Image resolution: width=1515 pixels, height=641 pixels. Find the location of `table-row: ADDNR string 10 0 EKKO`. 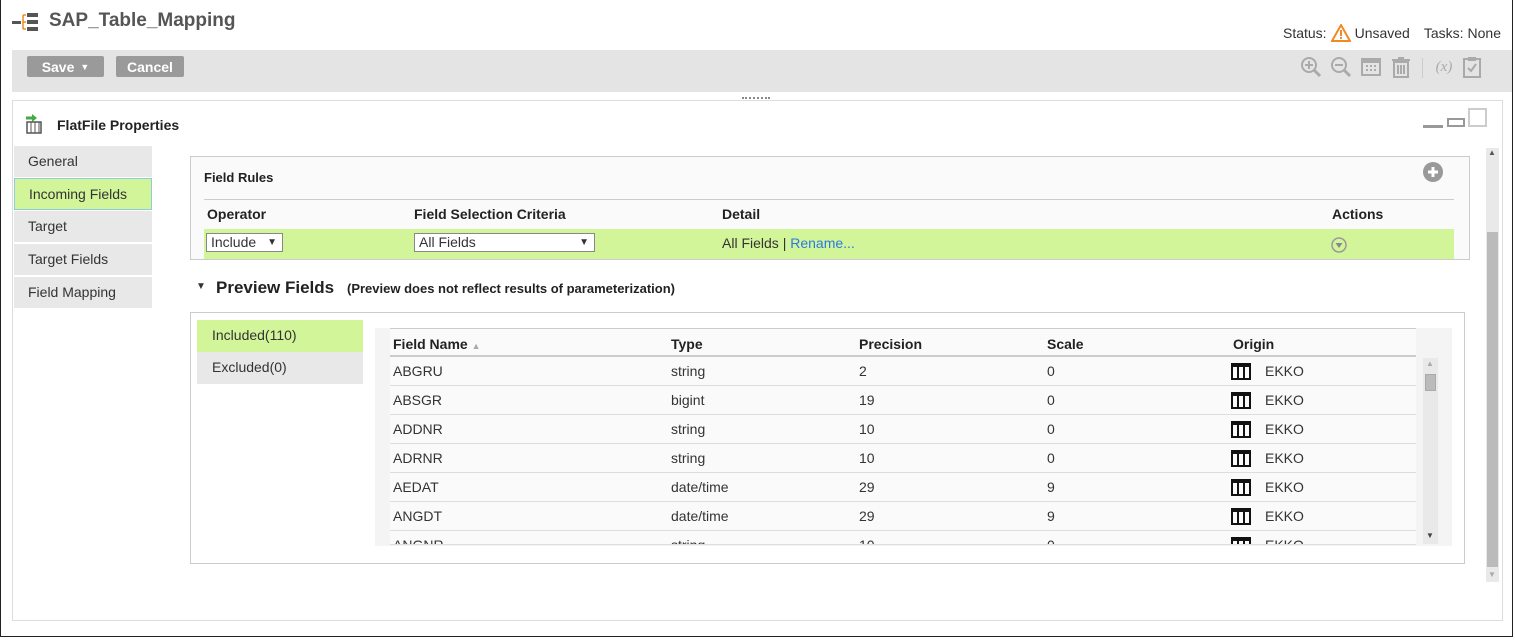

table-row: ADDNR string 10 0 EKKO is located at coordinates (903, 429).